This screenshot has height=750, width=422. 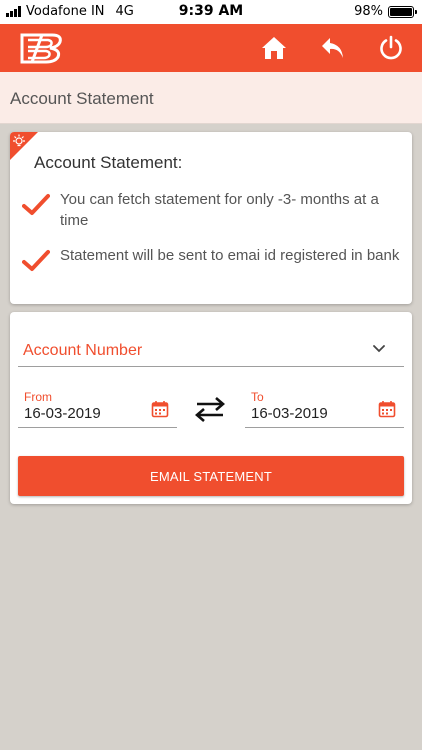 I want to click on account-number-placeholder: Account Number, so click(x=83, y=350).